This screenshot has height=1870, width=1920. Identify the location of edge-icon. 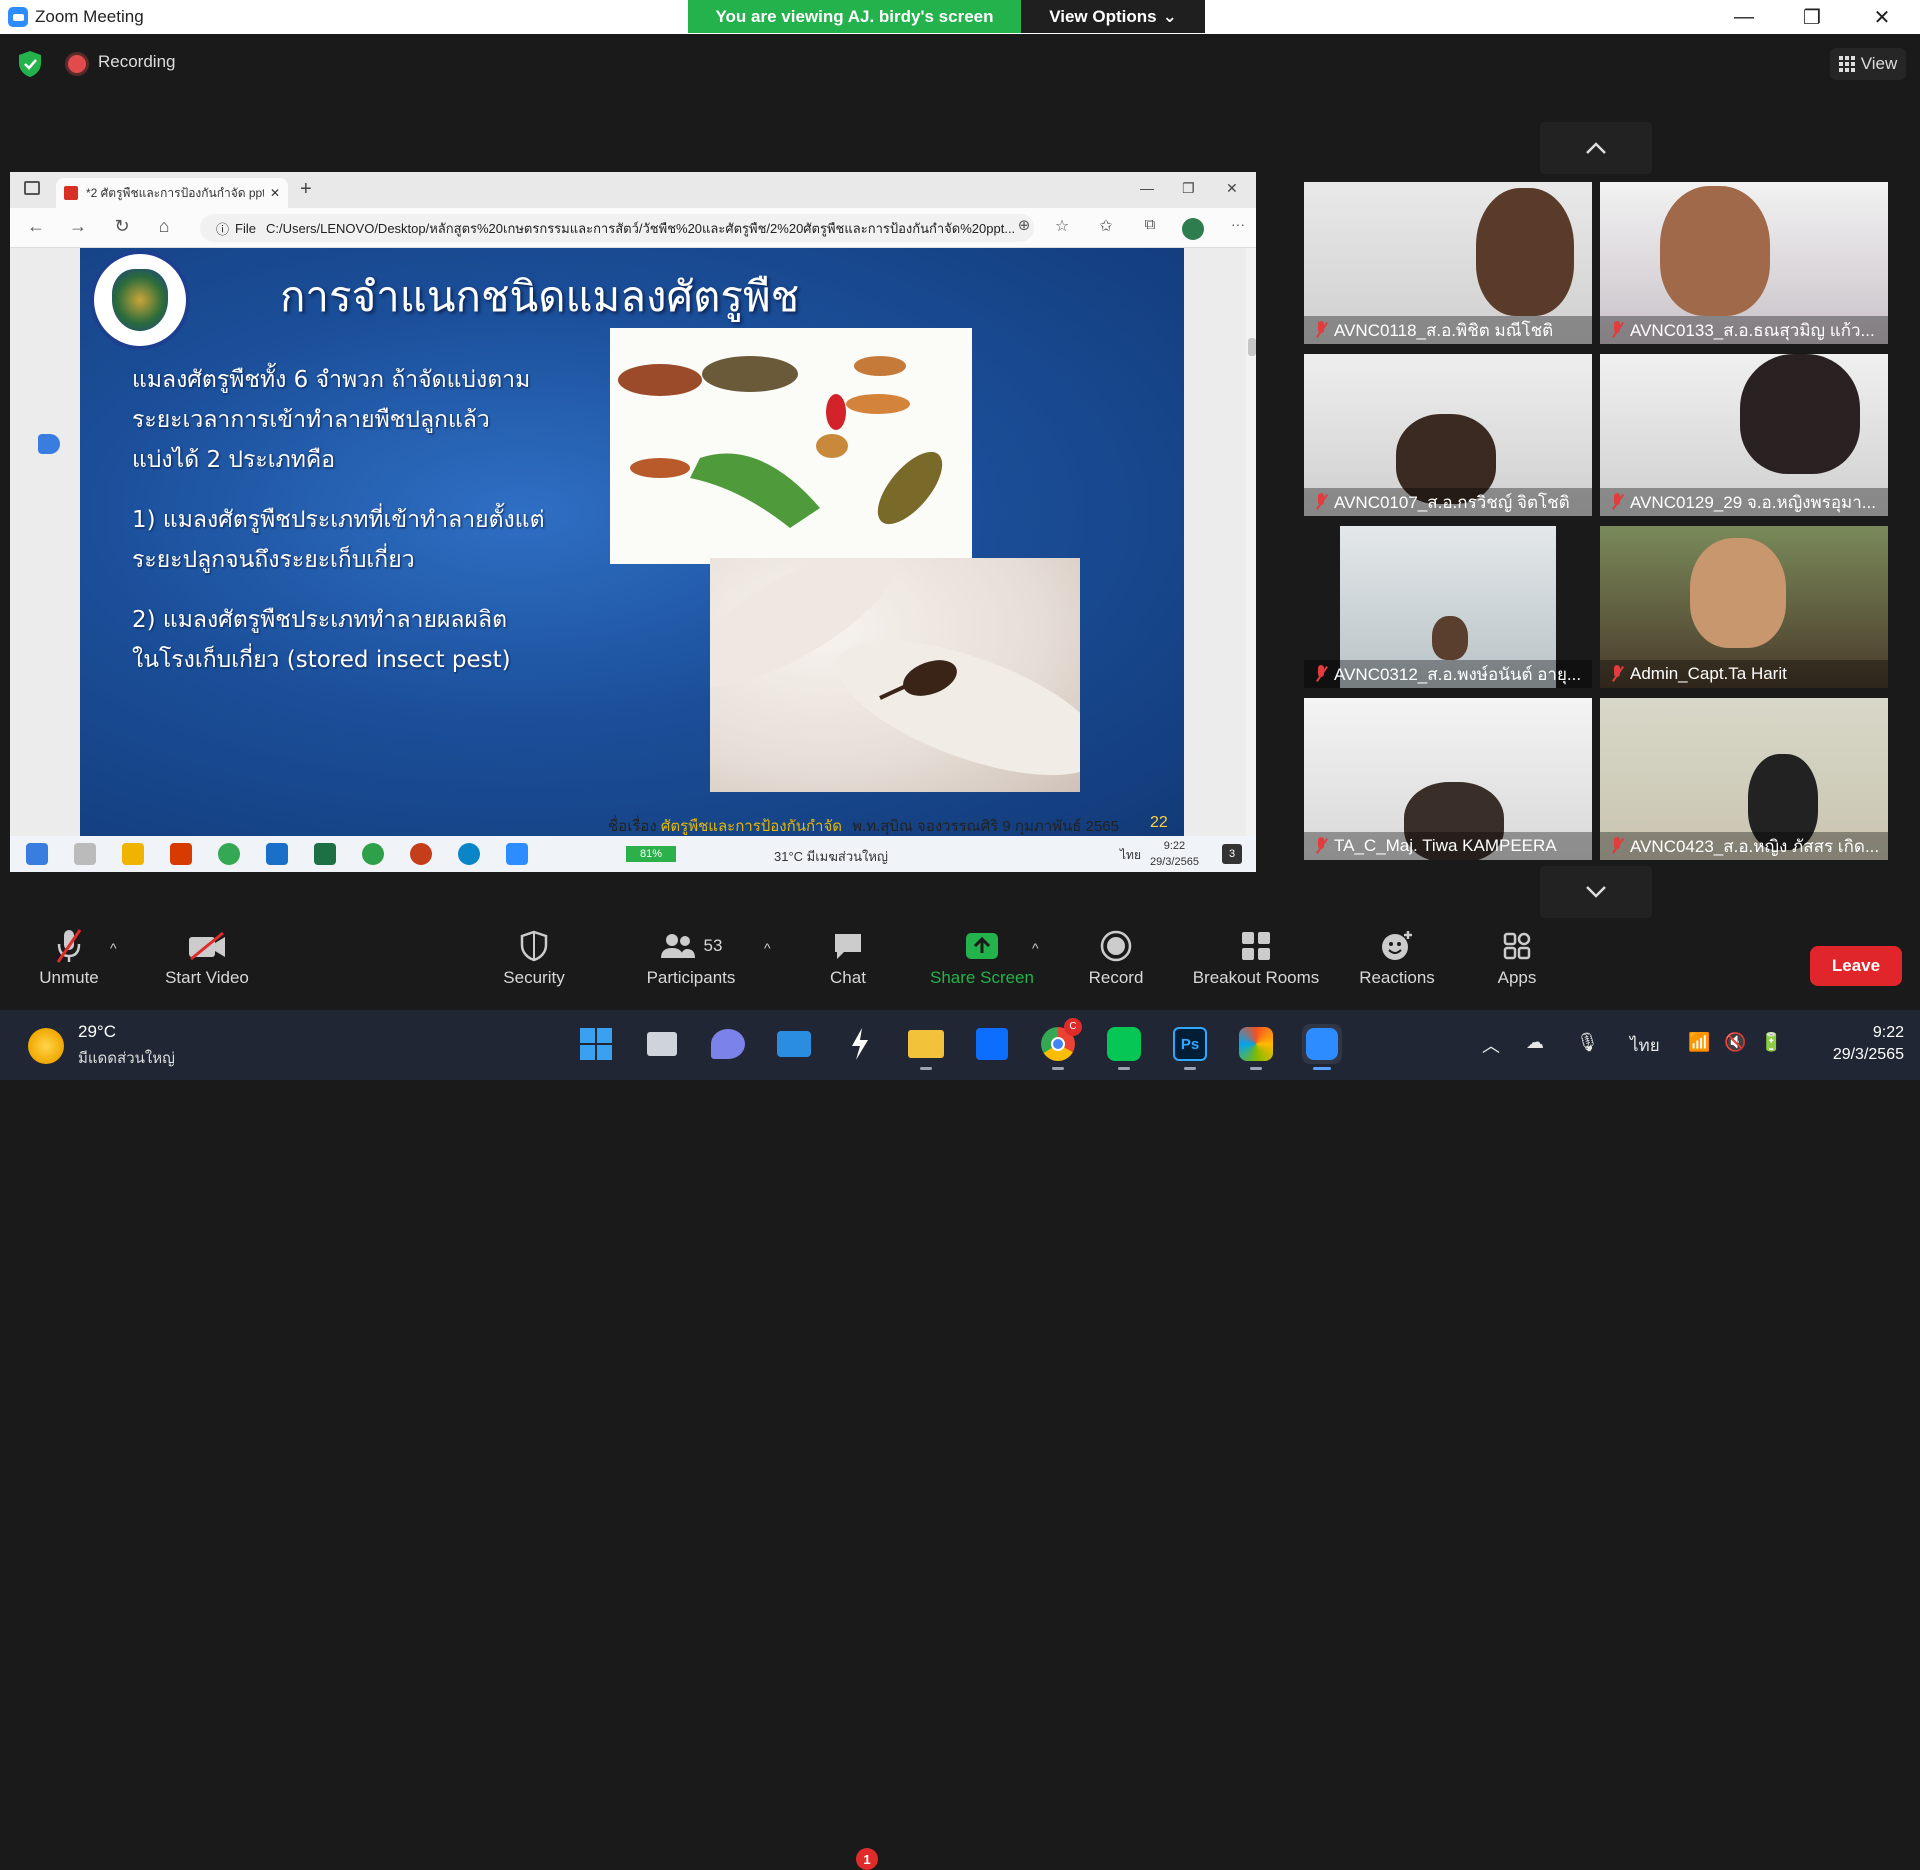
(469, 854).